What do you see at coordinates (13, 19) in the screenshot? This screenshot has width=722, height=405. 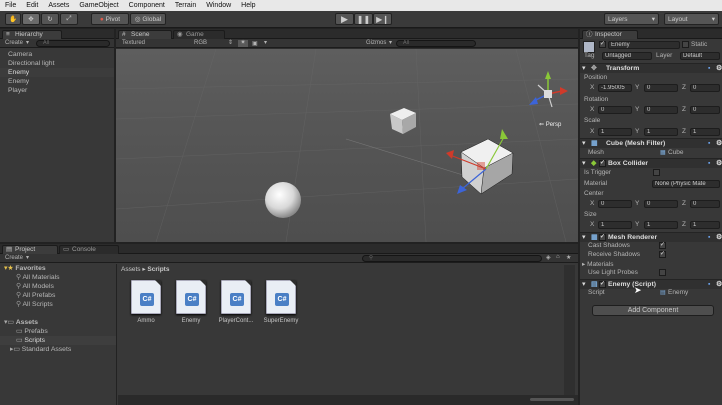 I see `hand-tool-button: ✋` at bounding box center [13, 19].